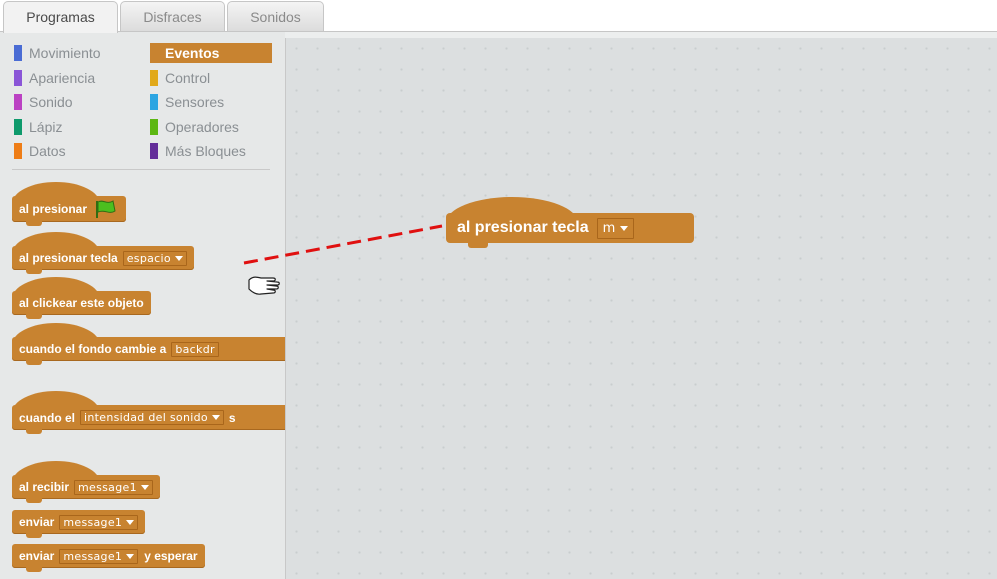 This screenshot has width=997, height=579. What do you see at coordinates (195, 102) in the screenshot?
I see `category-label: Sensores` at bounding box center [195, 102].